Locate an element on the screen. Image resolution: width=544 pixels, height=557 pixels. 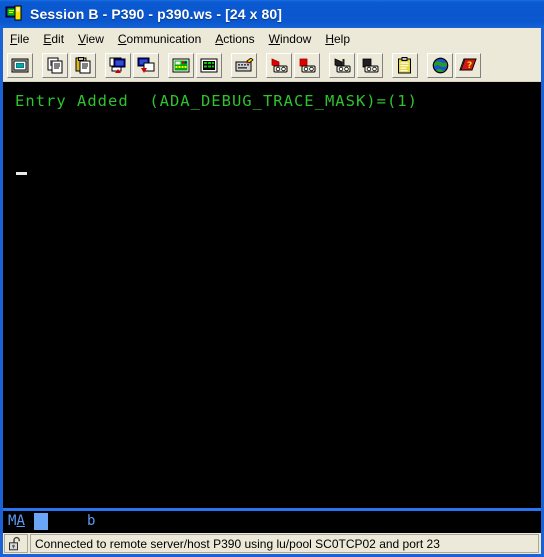
play-macro-icon is located at coordinates (342, 65).